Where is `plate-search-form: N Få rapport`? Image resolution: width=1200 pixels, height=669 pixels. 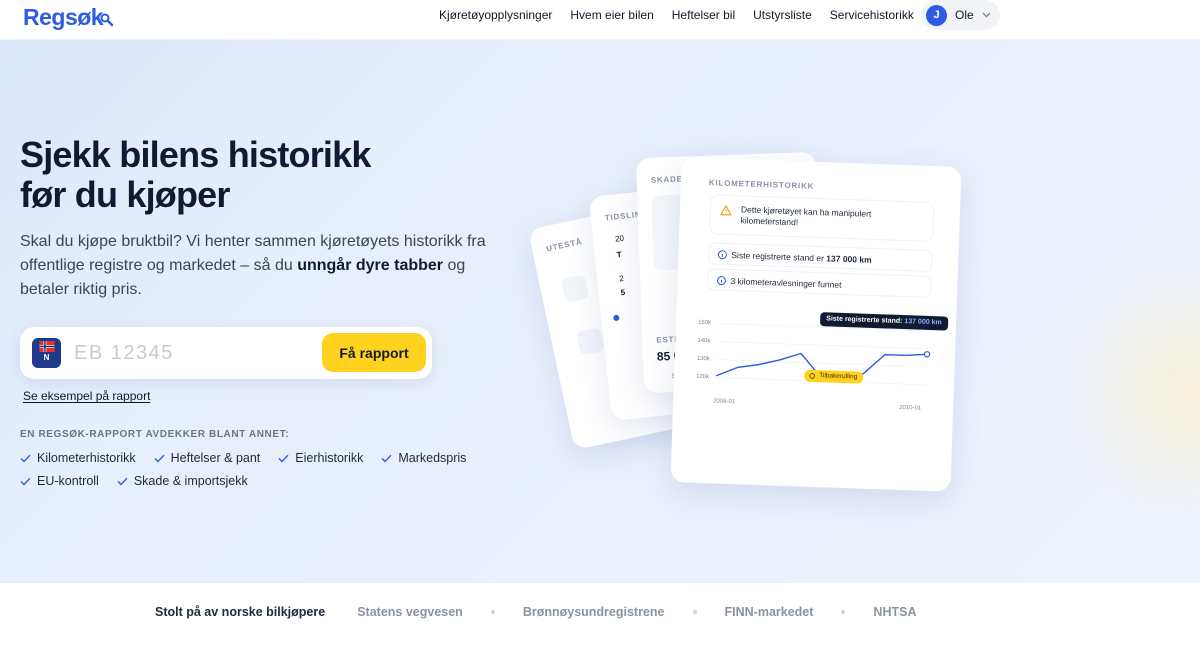 plate-search-form: N Få rapport is located at coordinates (226, 353).